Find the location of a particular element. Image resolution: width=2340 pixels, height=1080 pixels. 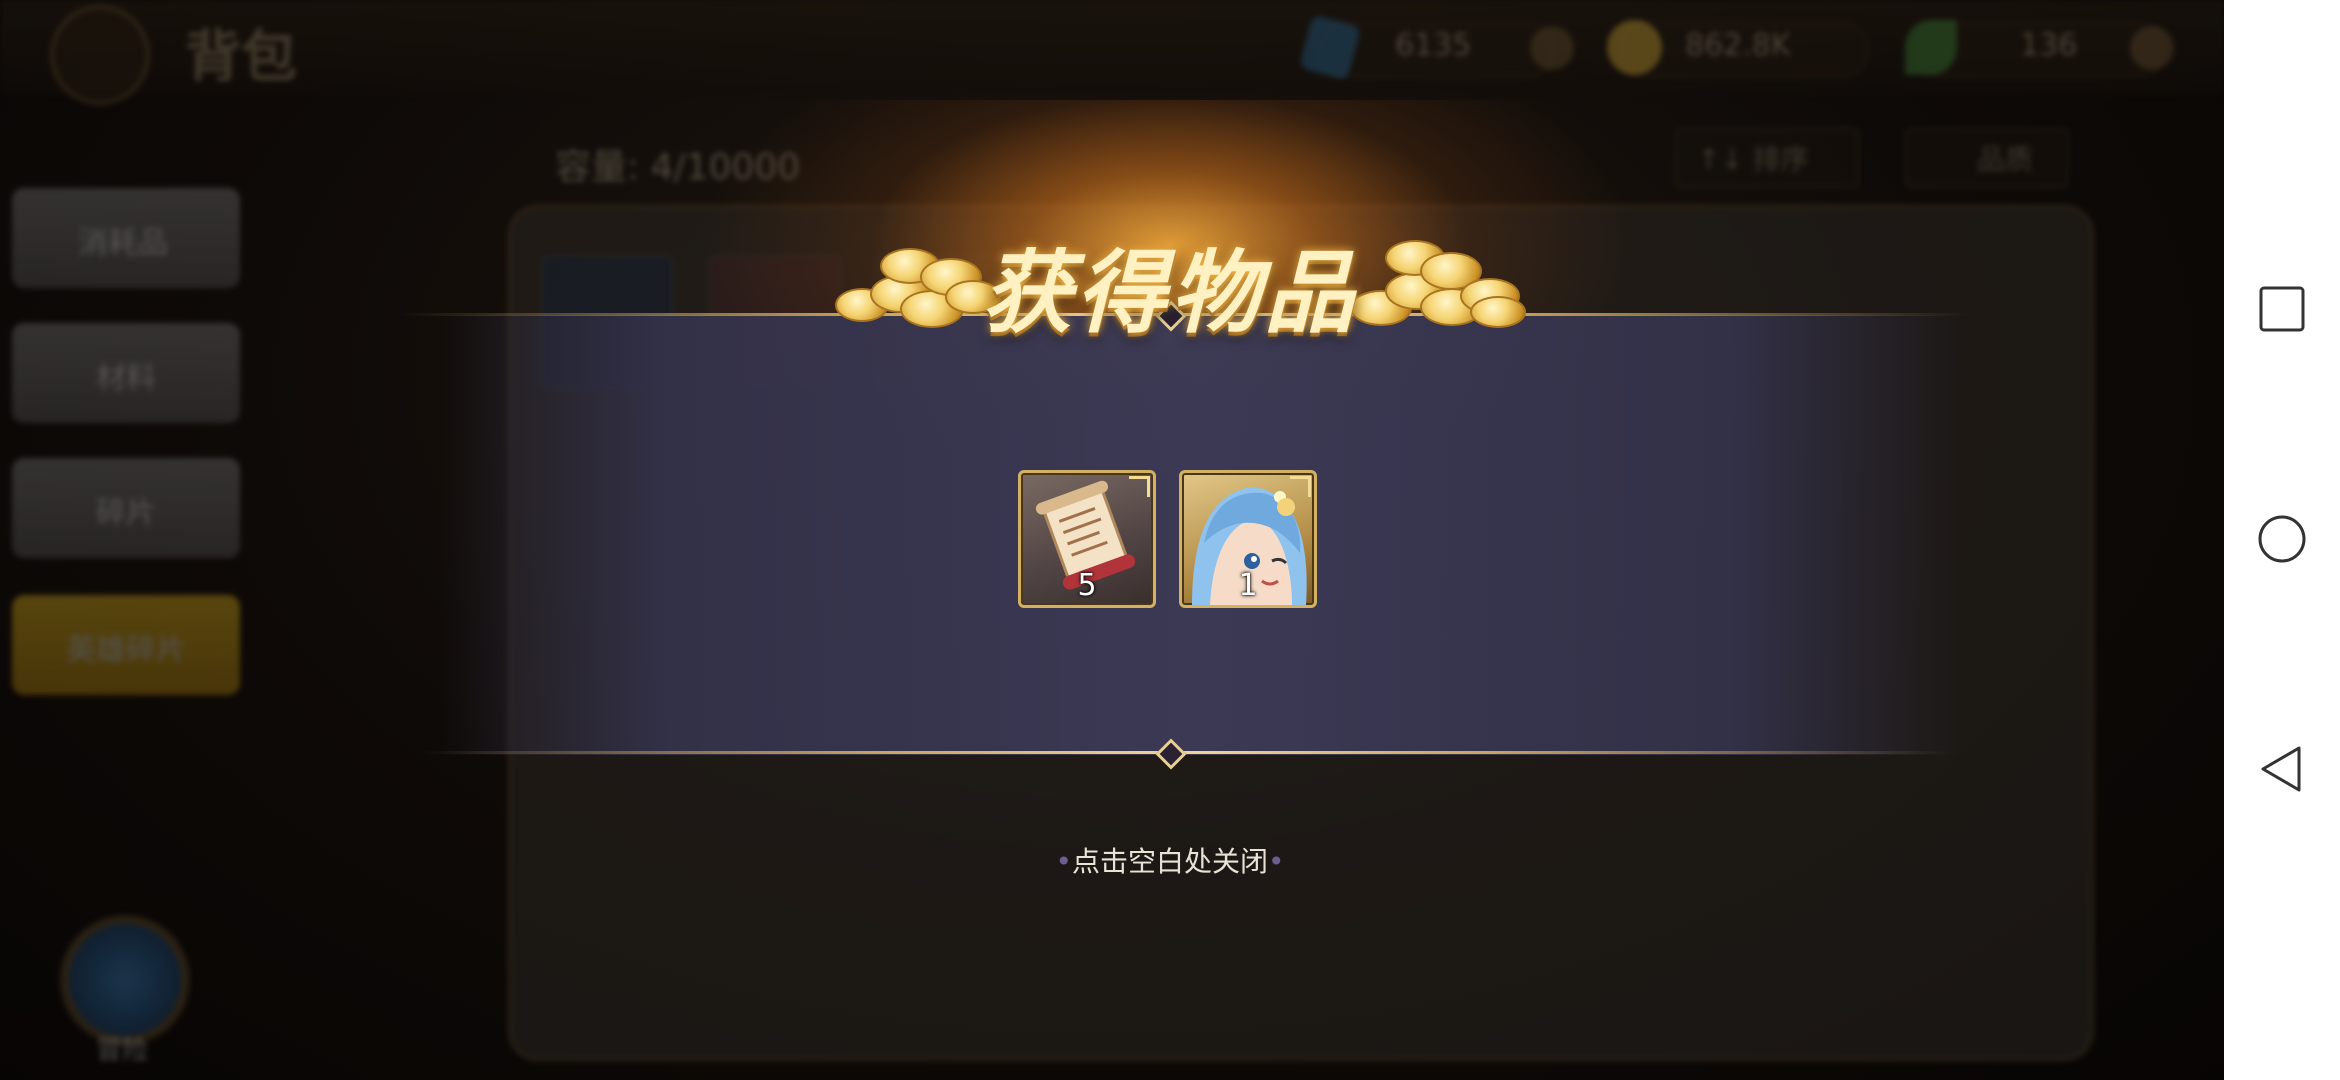

back-icon is located at coordinates (2282, 769).